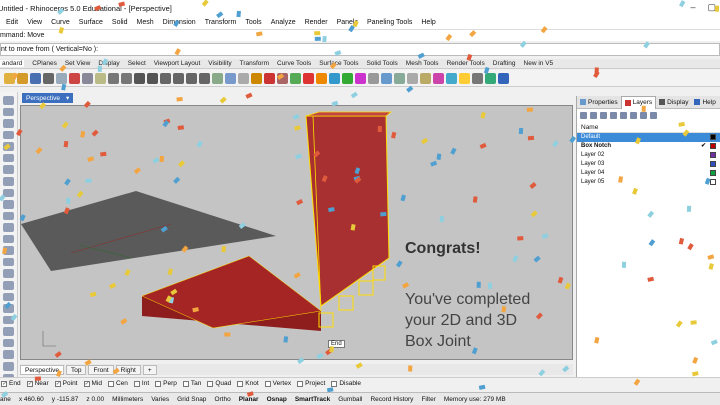 This screenshot has height=405, width=720. I want to click on grid-snap-toggle: Grid Snap, so click(191, 399).